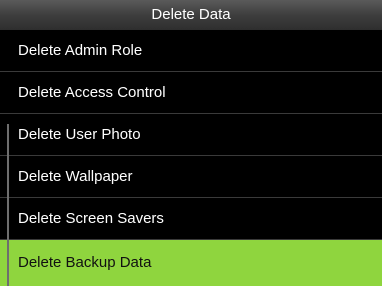 Image resolution: width=382 pixels, height=286 pixels. What do you see at coordinates (92, 92) in the screenshot?
I see `menu-item-label: Delete Access Control` at bounding box center [92, 92].